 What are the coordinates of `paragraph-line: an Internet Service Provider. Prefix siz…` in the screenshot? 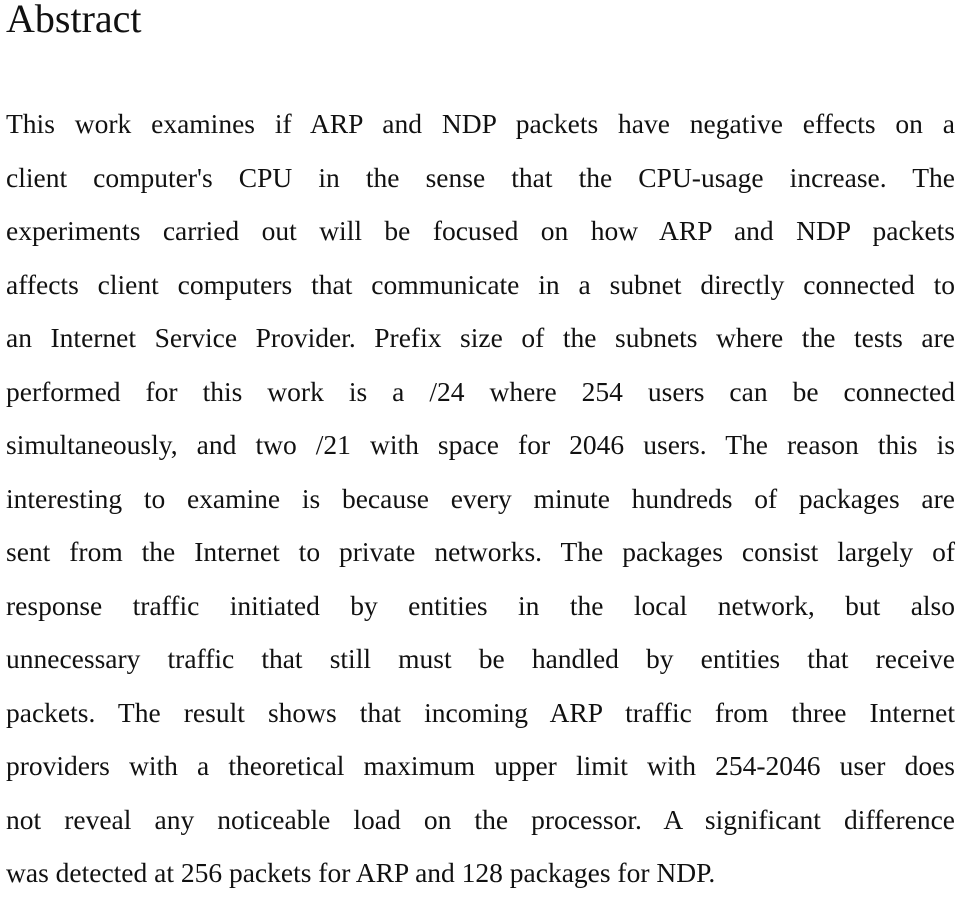 It's located at (480, 337).